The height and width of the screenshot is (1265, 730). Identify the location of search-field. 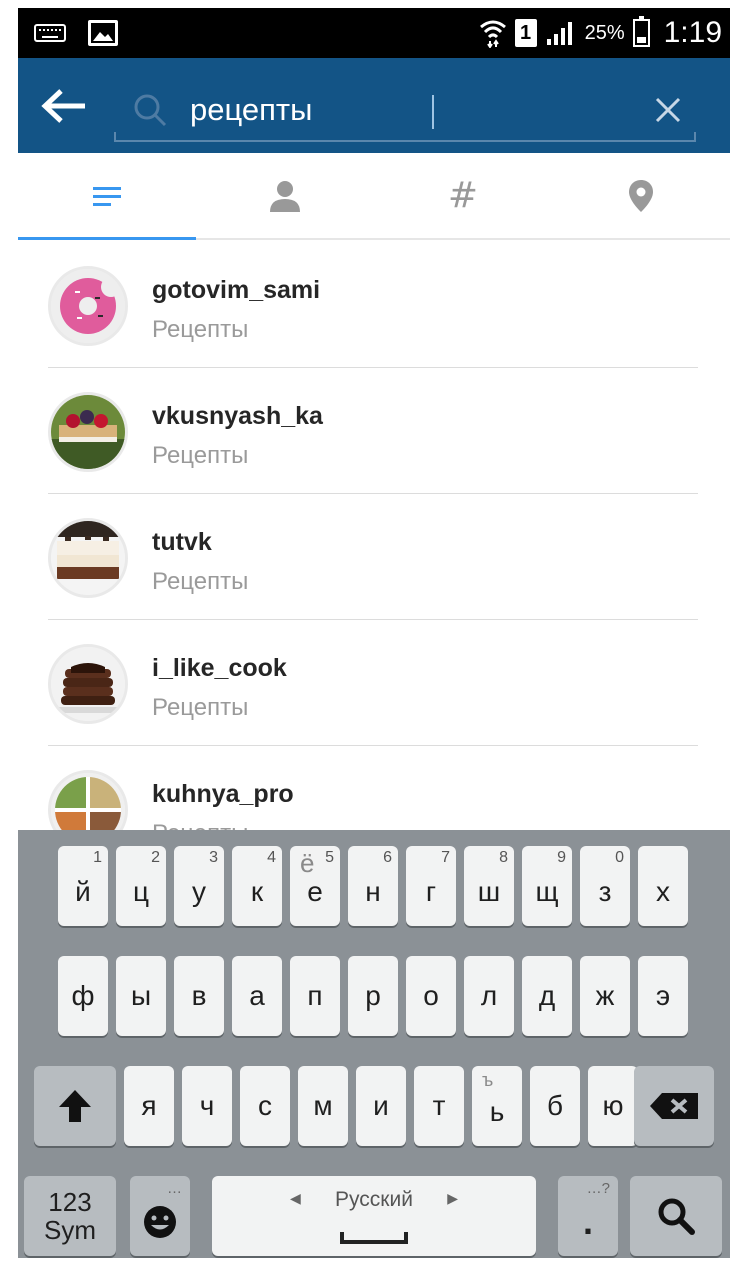
(405, 110).